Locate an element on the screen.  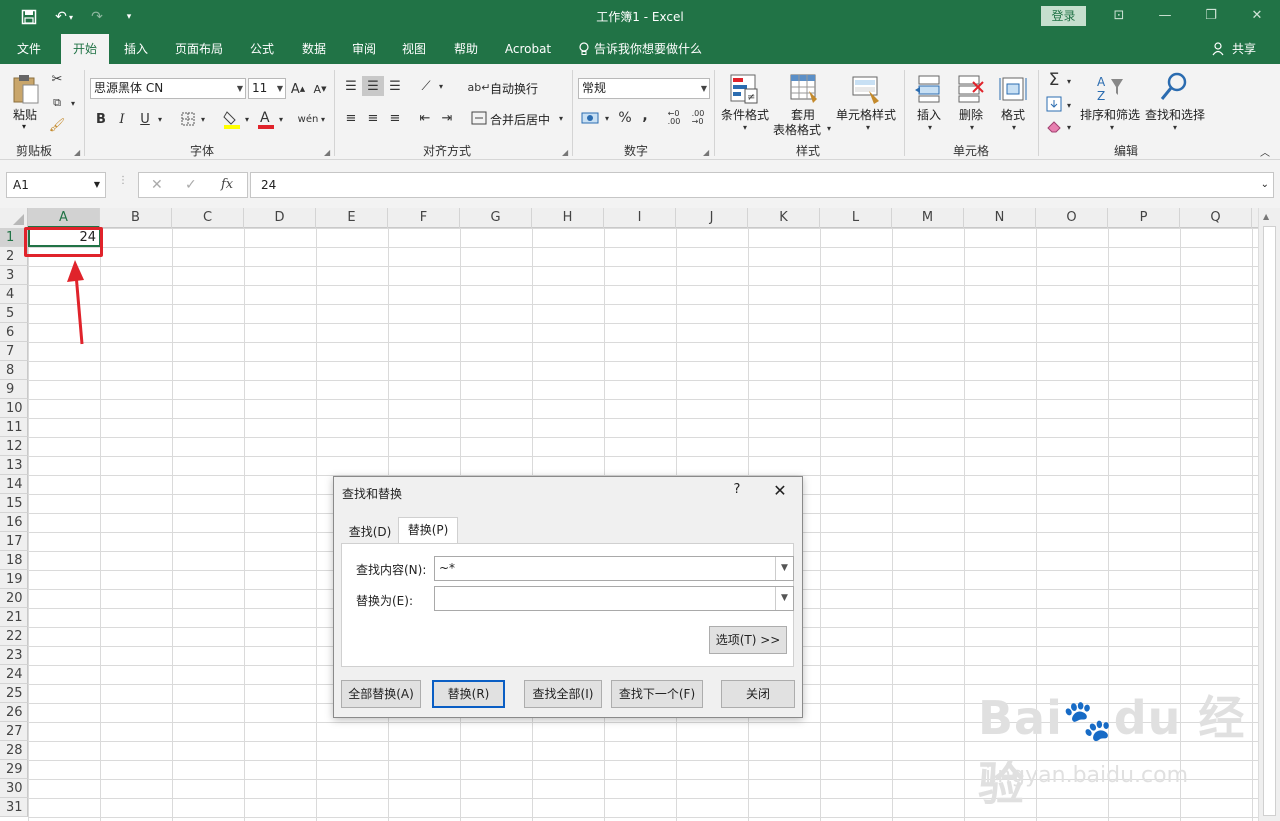
ribbon-display-icon: ⊡ is located at coordinates (1119, 16).